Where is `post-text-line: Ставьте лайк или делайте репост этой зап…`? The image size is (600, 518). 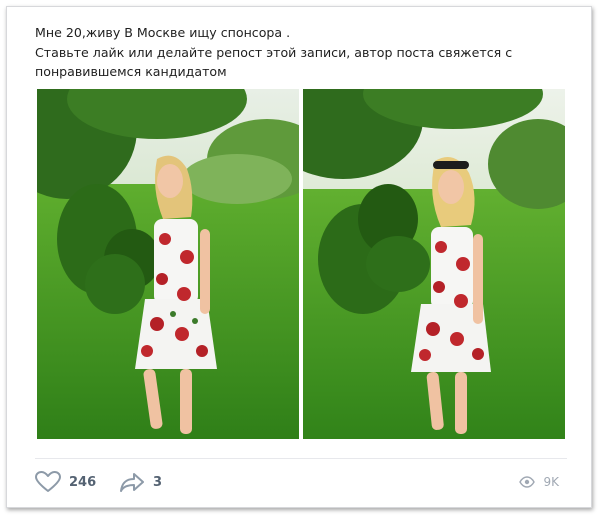 post-text-line: Ставьте лайк или делайте репост этой зап… is located at coordinates (274, 52).